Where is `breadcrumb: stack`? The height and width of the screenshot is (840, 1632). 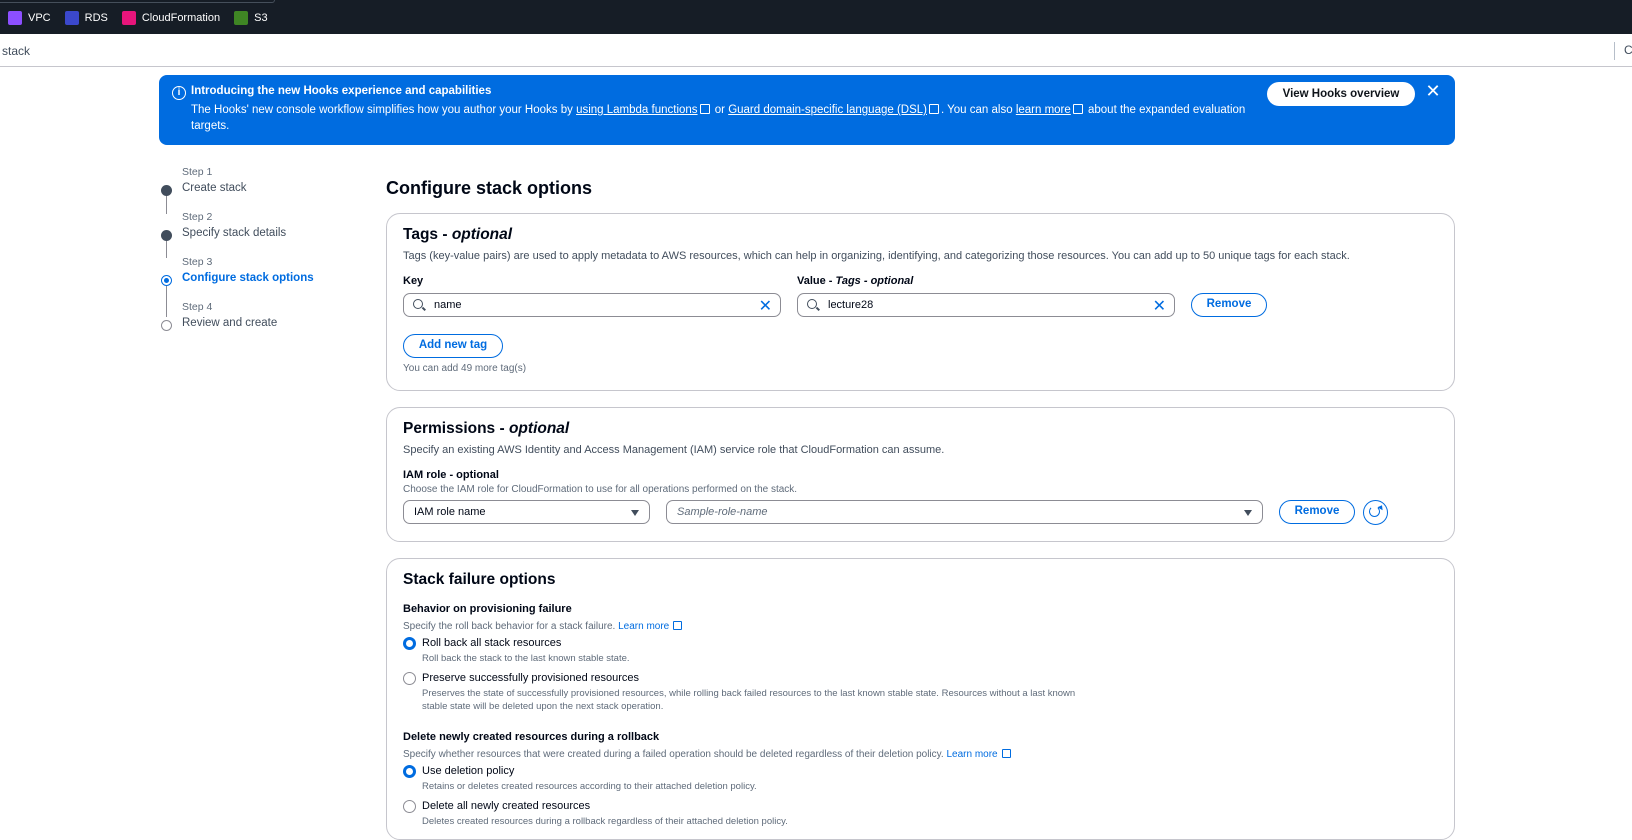 breadcrumb: stack is located at coordinates (16, 51).